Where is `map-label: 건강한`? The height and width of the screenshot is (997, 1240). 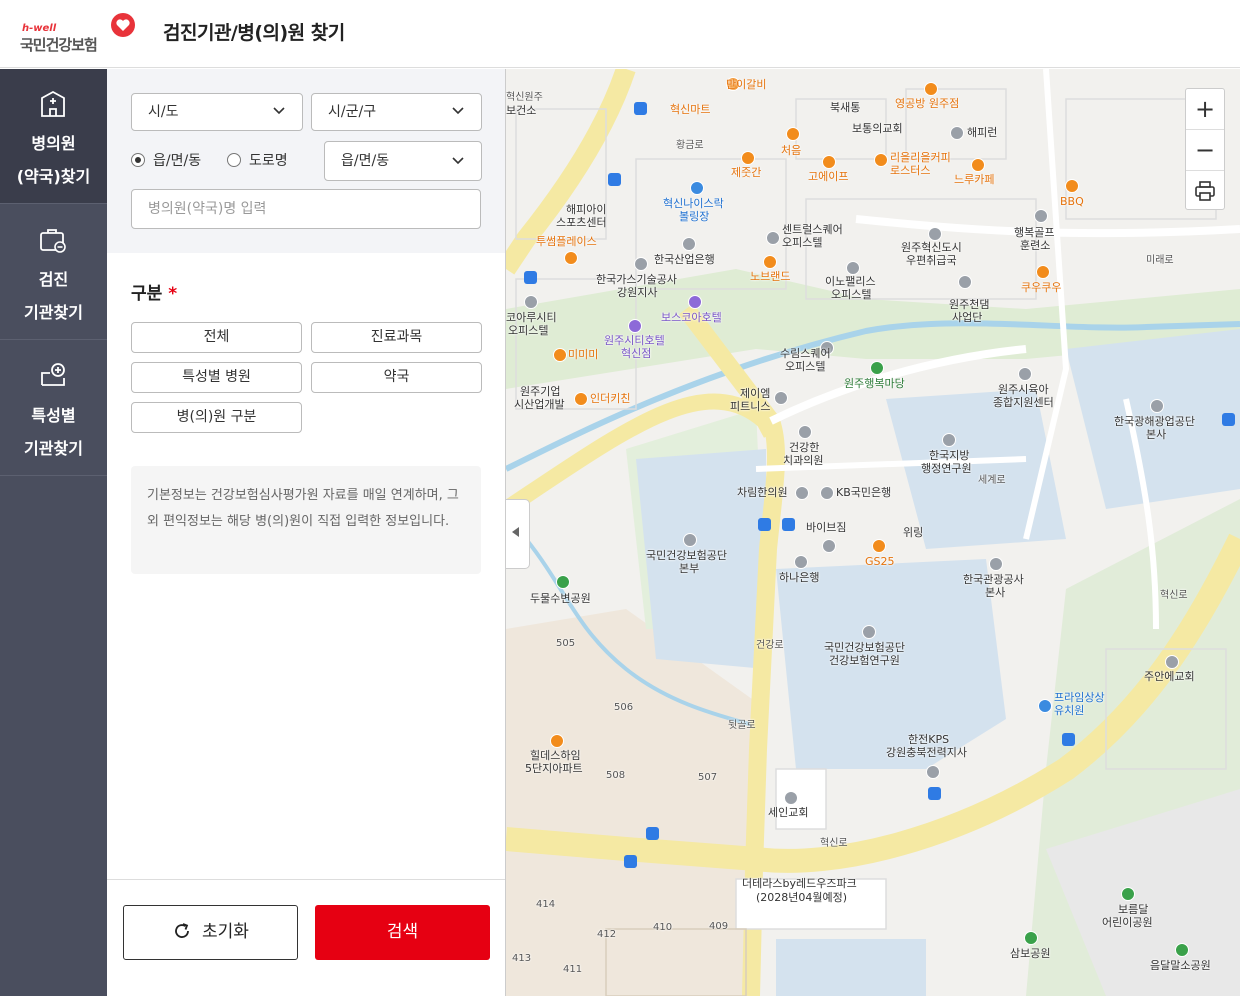
map-label: 건강한 is located at coordinates (804, 447).